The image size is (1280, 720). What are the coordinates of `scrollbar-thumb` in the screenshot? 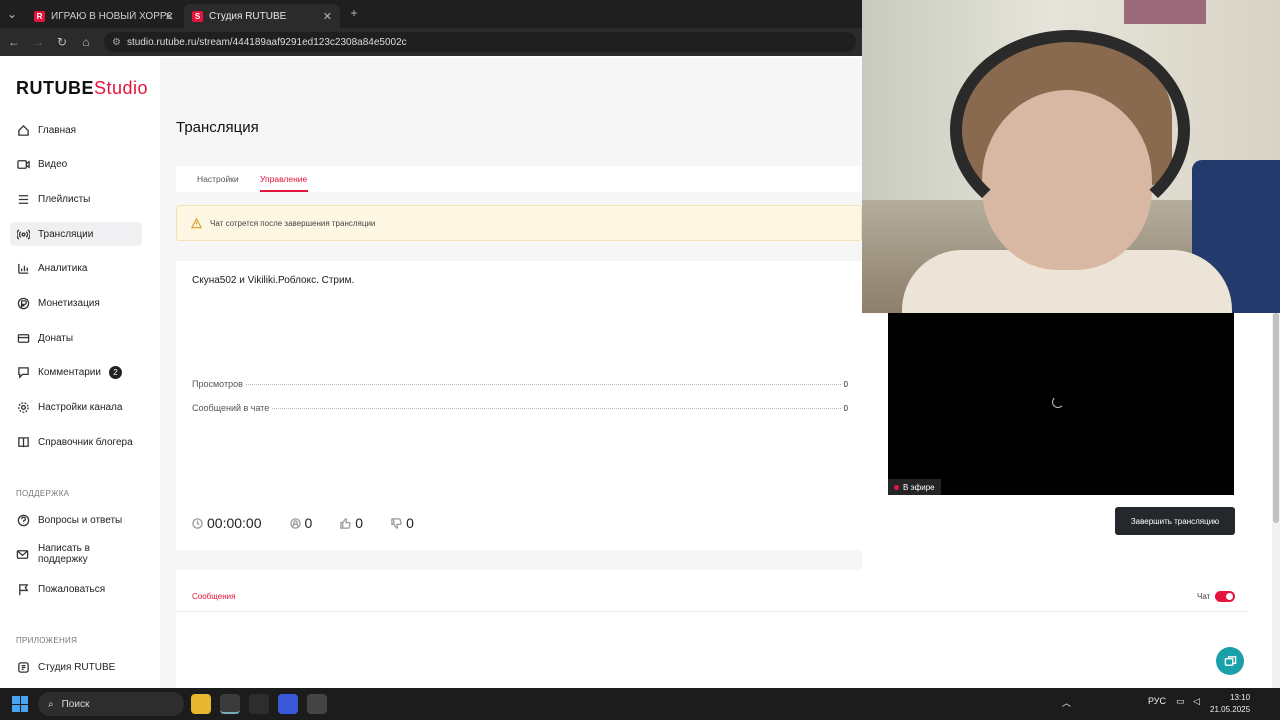 It's located at (1276, 418).